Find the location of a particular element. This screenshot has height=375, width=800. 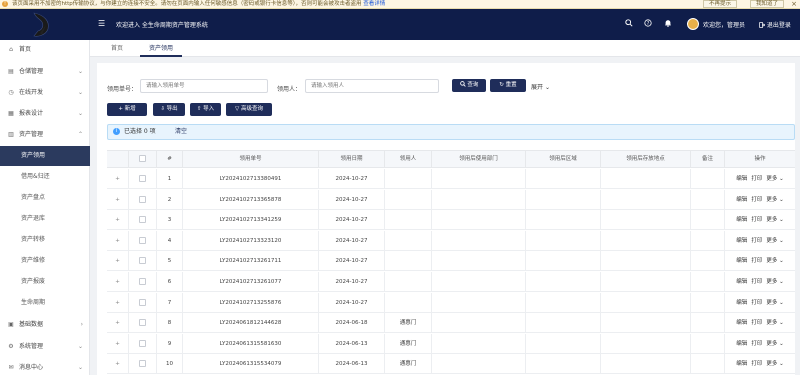

search-button: 查询 is located at coordinates (469, 85).